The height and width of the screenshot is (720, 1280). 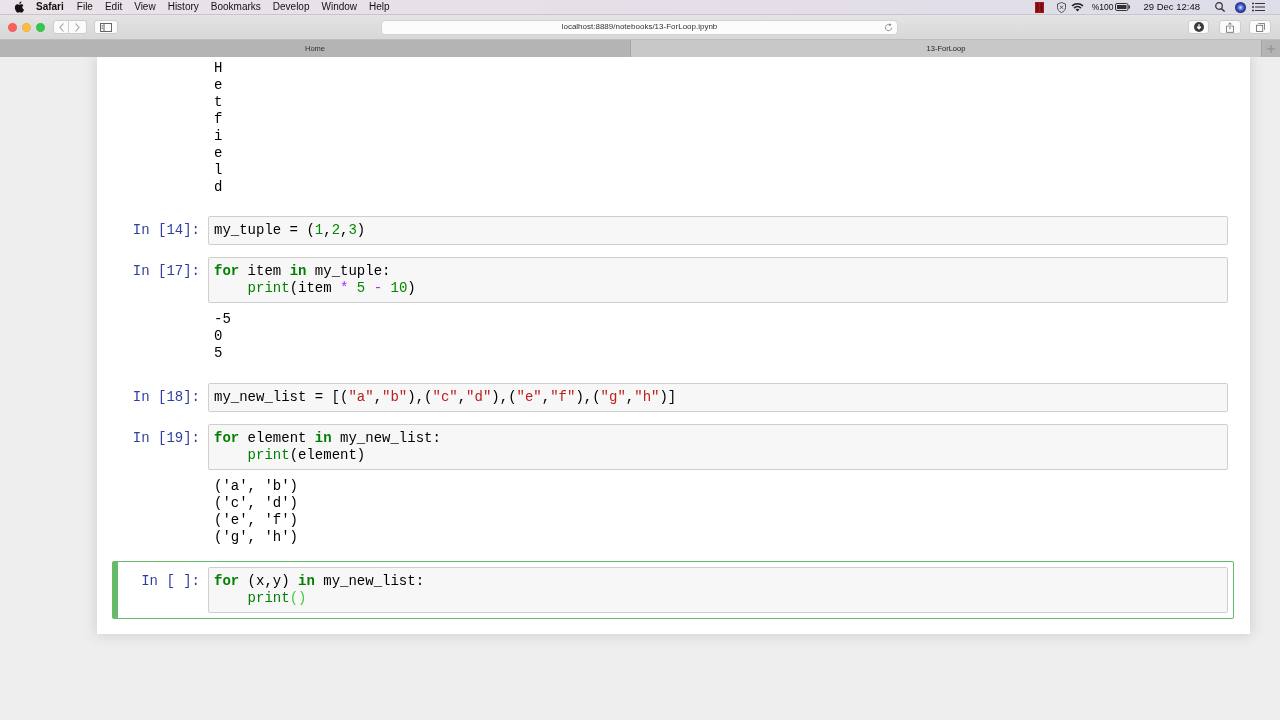 What do you see at coordinates (888, 27) in the screenshot?
I see `reload-icon` at bounding box center [888, 27].